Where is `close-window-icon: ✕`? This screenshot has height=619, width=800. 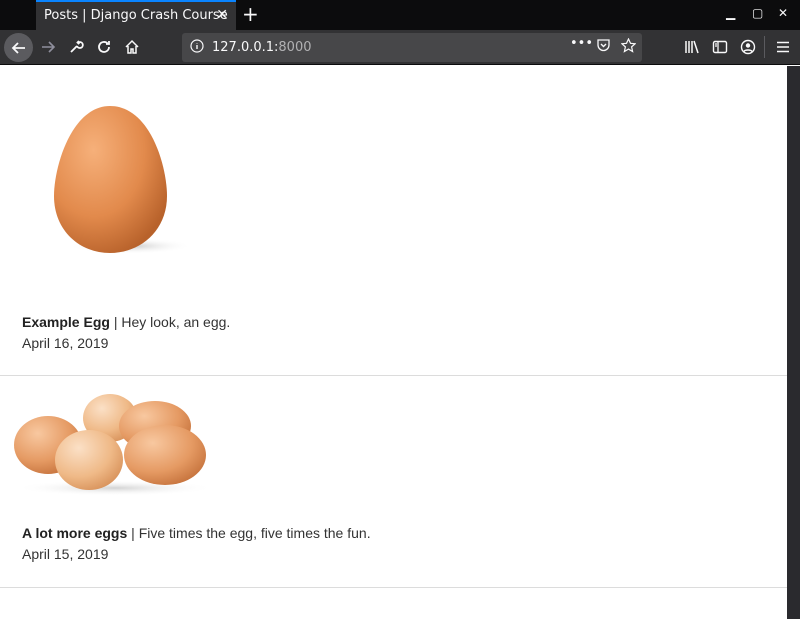 close-window-icon: ✕ is located at coordinates (783, 13).